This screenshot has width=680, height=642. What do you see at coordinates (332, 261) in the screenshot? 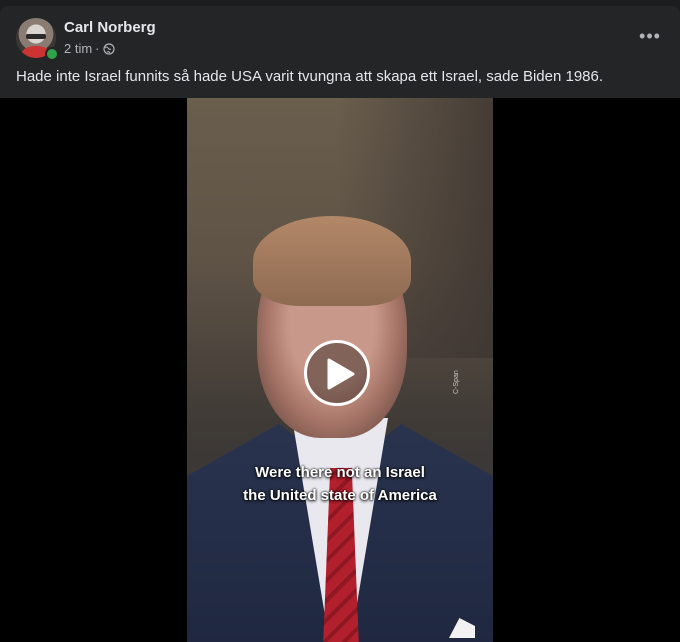
I see `video-hair` at bounding box center [332, 261].